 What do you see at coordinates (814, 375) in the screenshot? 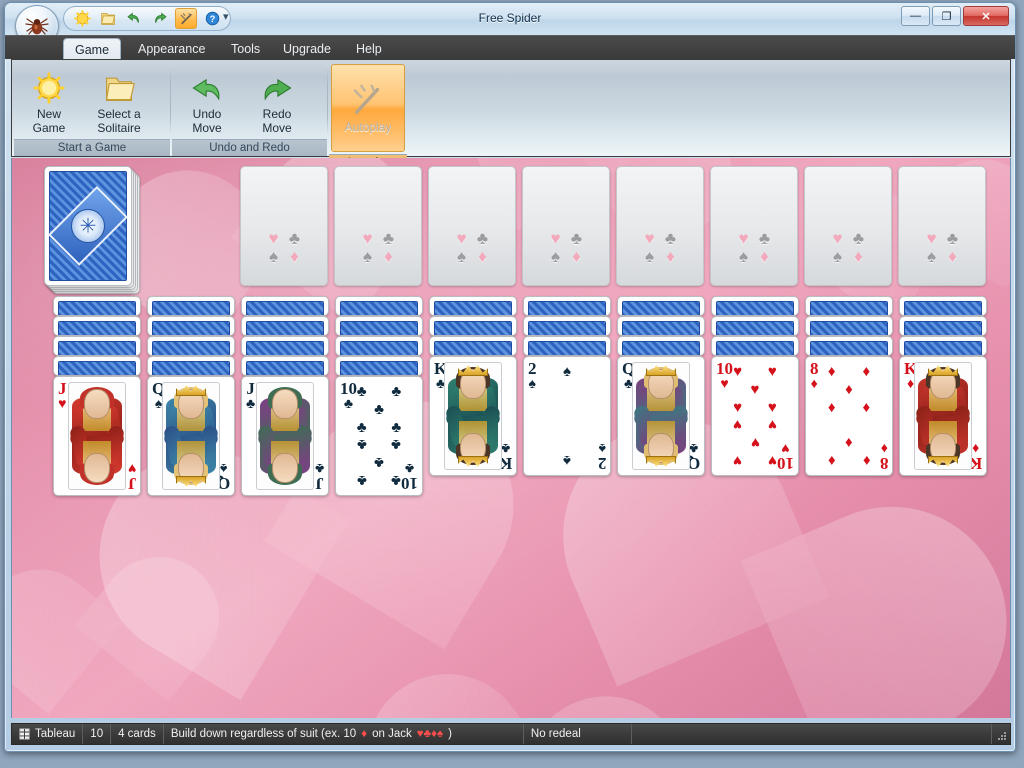
I see `card-corner-top: 8 ♦` at bounding box center [814, 375].